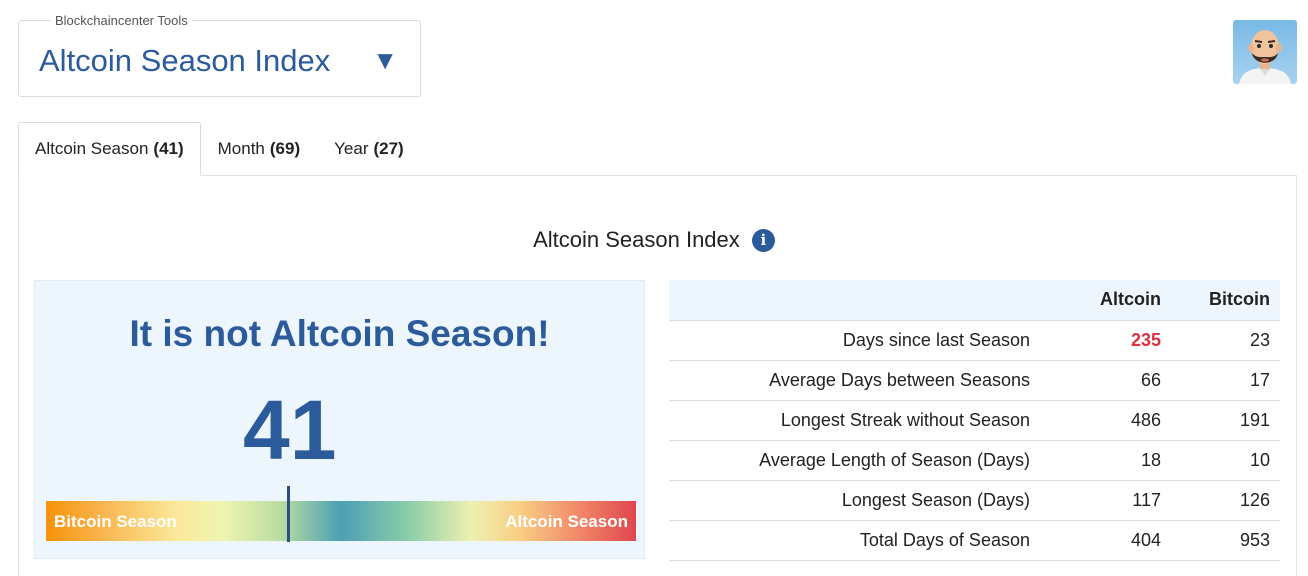 The width and height of the screenshot is (1308, 576). What do you see at coordinates (865, 300) in the screenshot?
I see `header-blank` at bounding box center [865, 300].